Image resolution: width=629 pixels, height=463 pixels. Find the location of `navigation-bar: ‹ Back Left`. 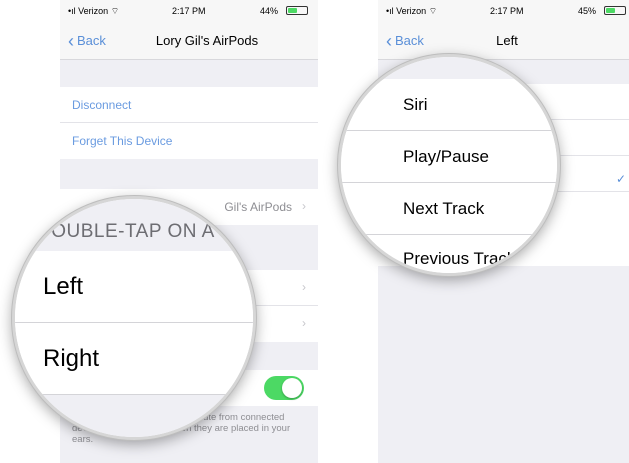

navigation-bar: ‹ Back Left is located at coordinates (503, 40).